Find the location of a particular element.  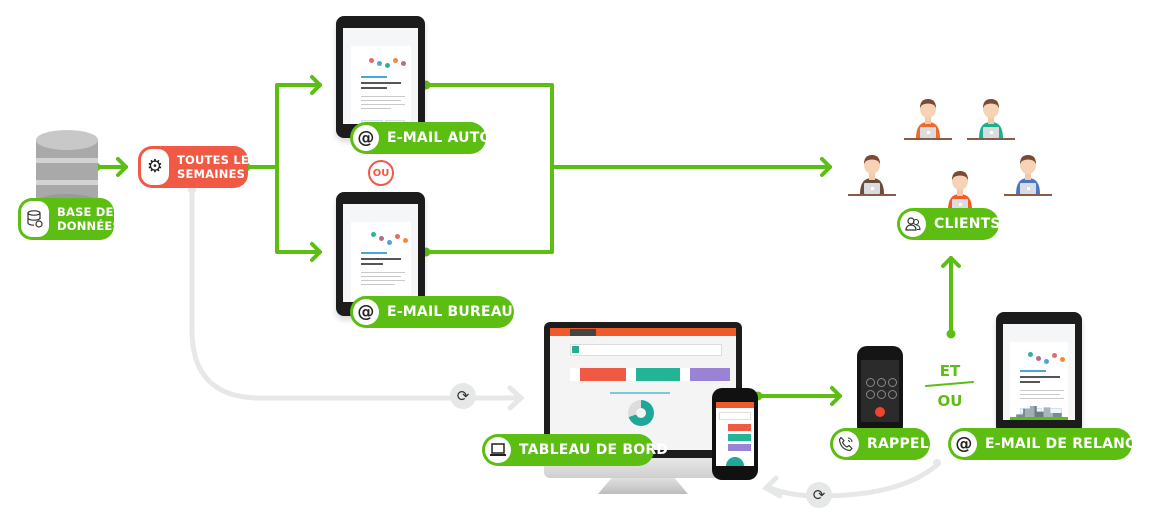

node-schedule-label: TOUTES LES SEMAINES is located at coordinates (217, 167).